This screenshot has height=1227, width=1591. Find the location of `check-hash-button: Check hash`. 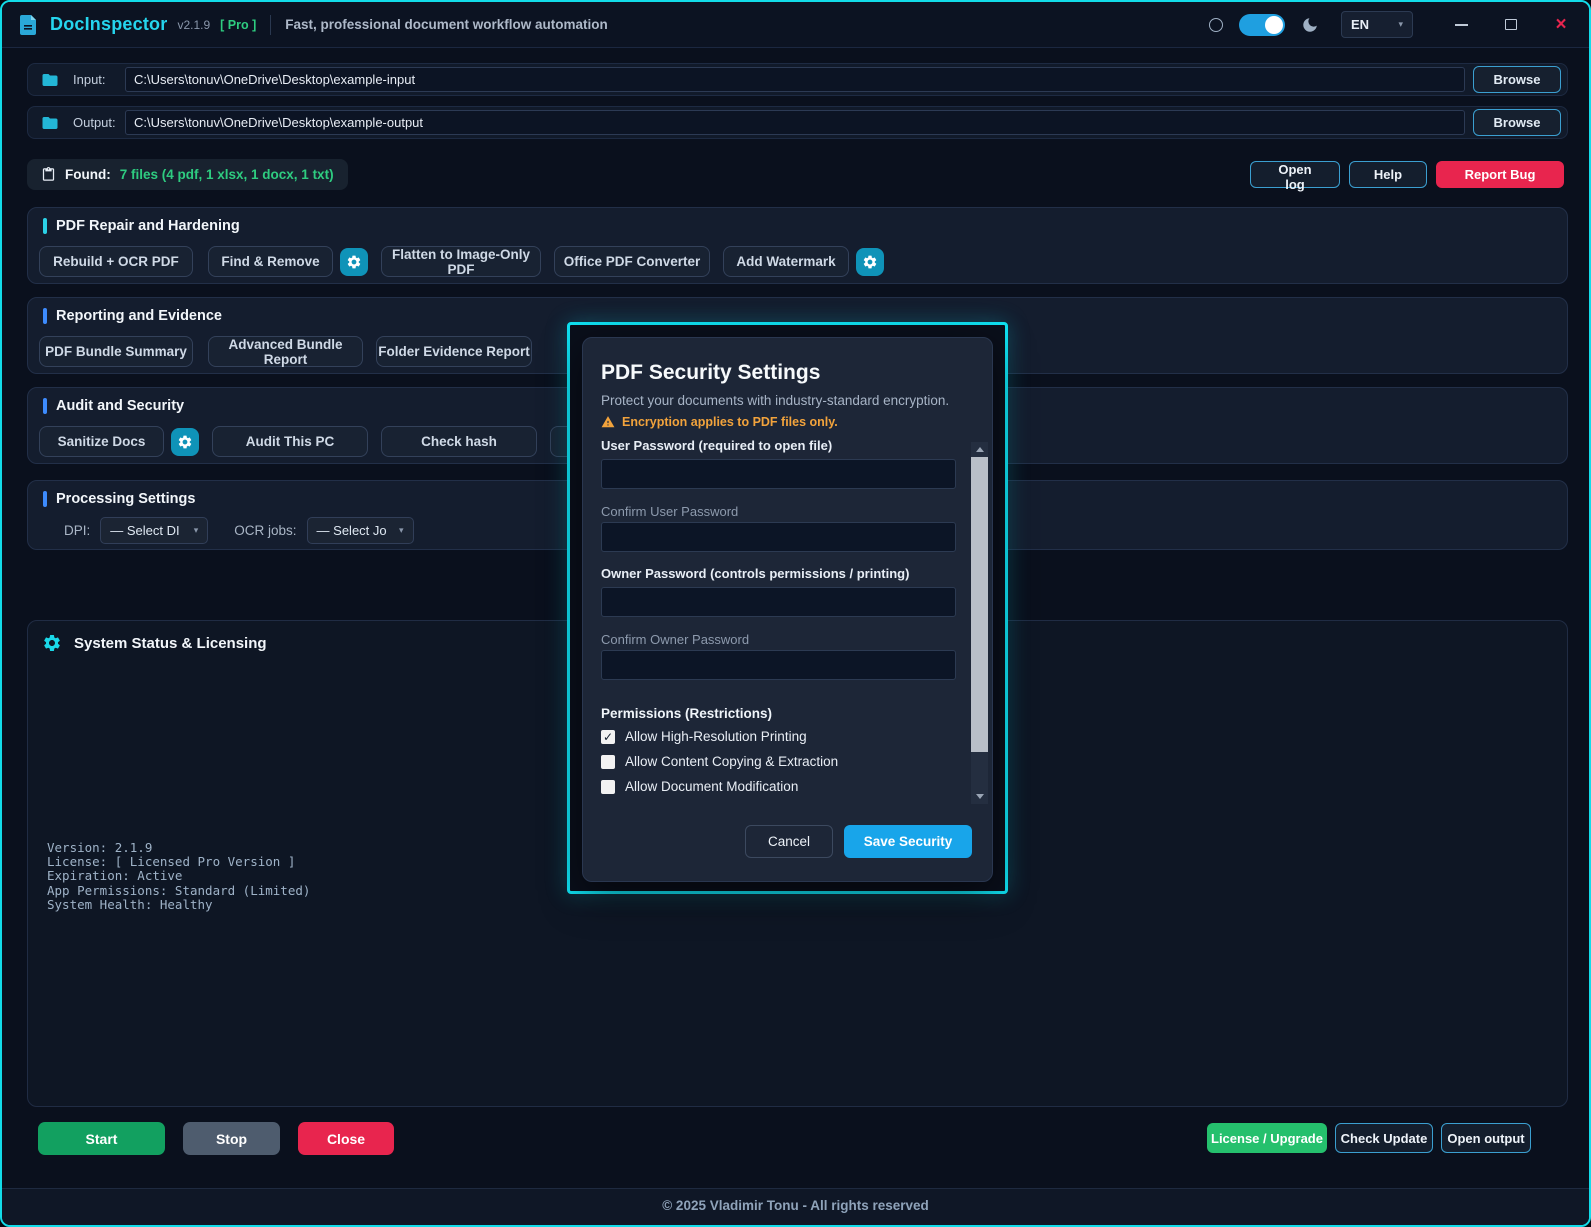

check-hash-button: Check hash is located at coordinates (459, 441).